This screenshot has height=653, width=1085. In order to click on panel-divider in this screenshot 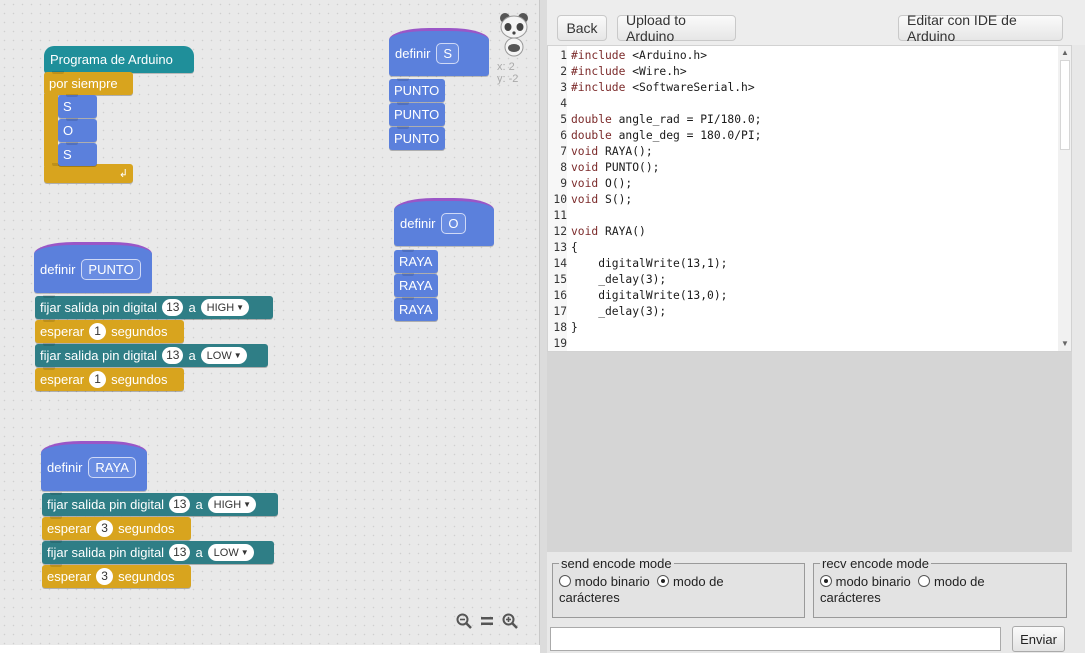, I will do `click(543, 326)`.